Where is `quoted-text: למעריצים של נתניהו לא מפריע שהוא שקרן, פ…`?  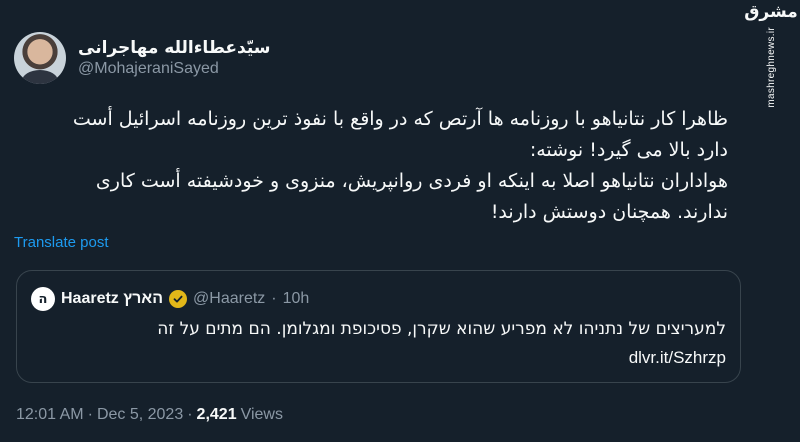
quoted-text: למעריצים של נתניהו לא מפריע שהוא שקרן, פ… is located at coordinates (441, 329).